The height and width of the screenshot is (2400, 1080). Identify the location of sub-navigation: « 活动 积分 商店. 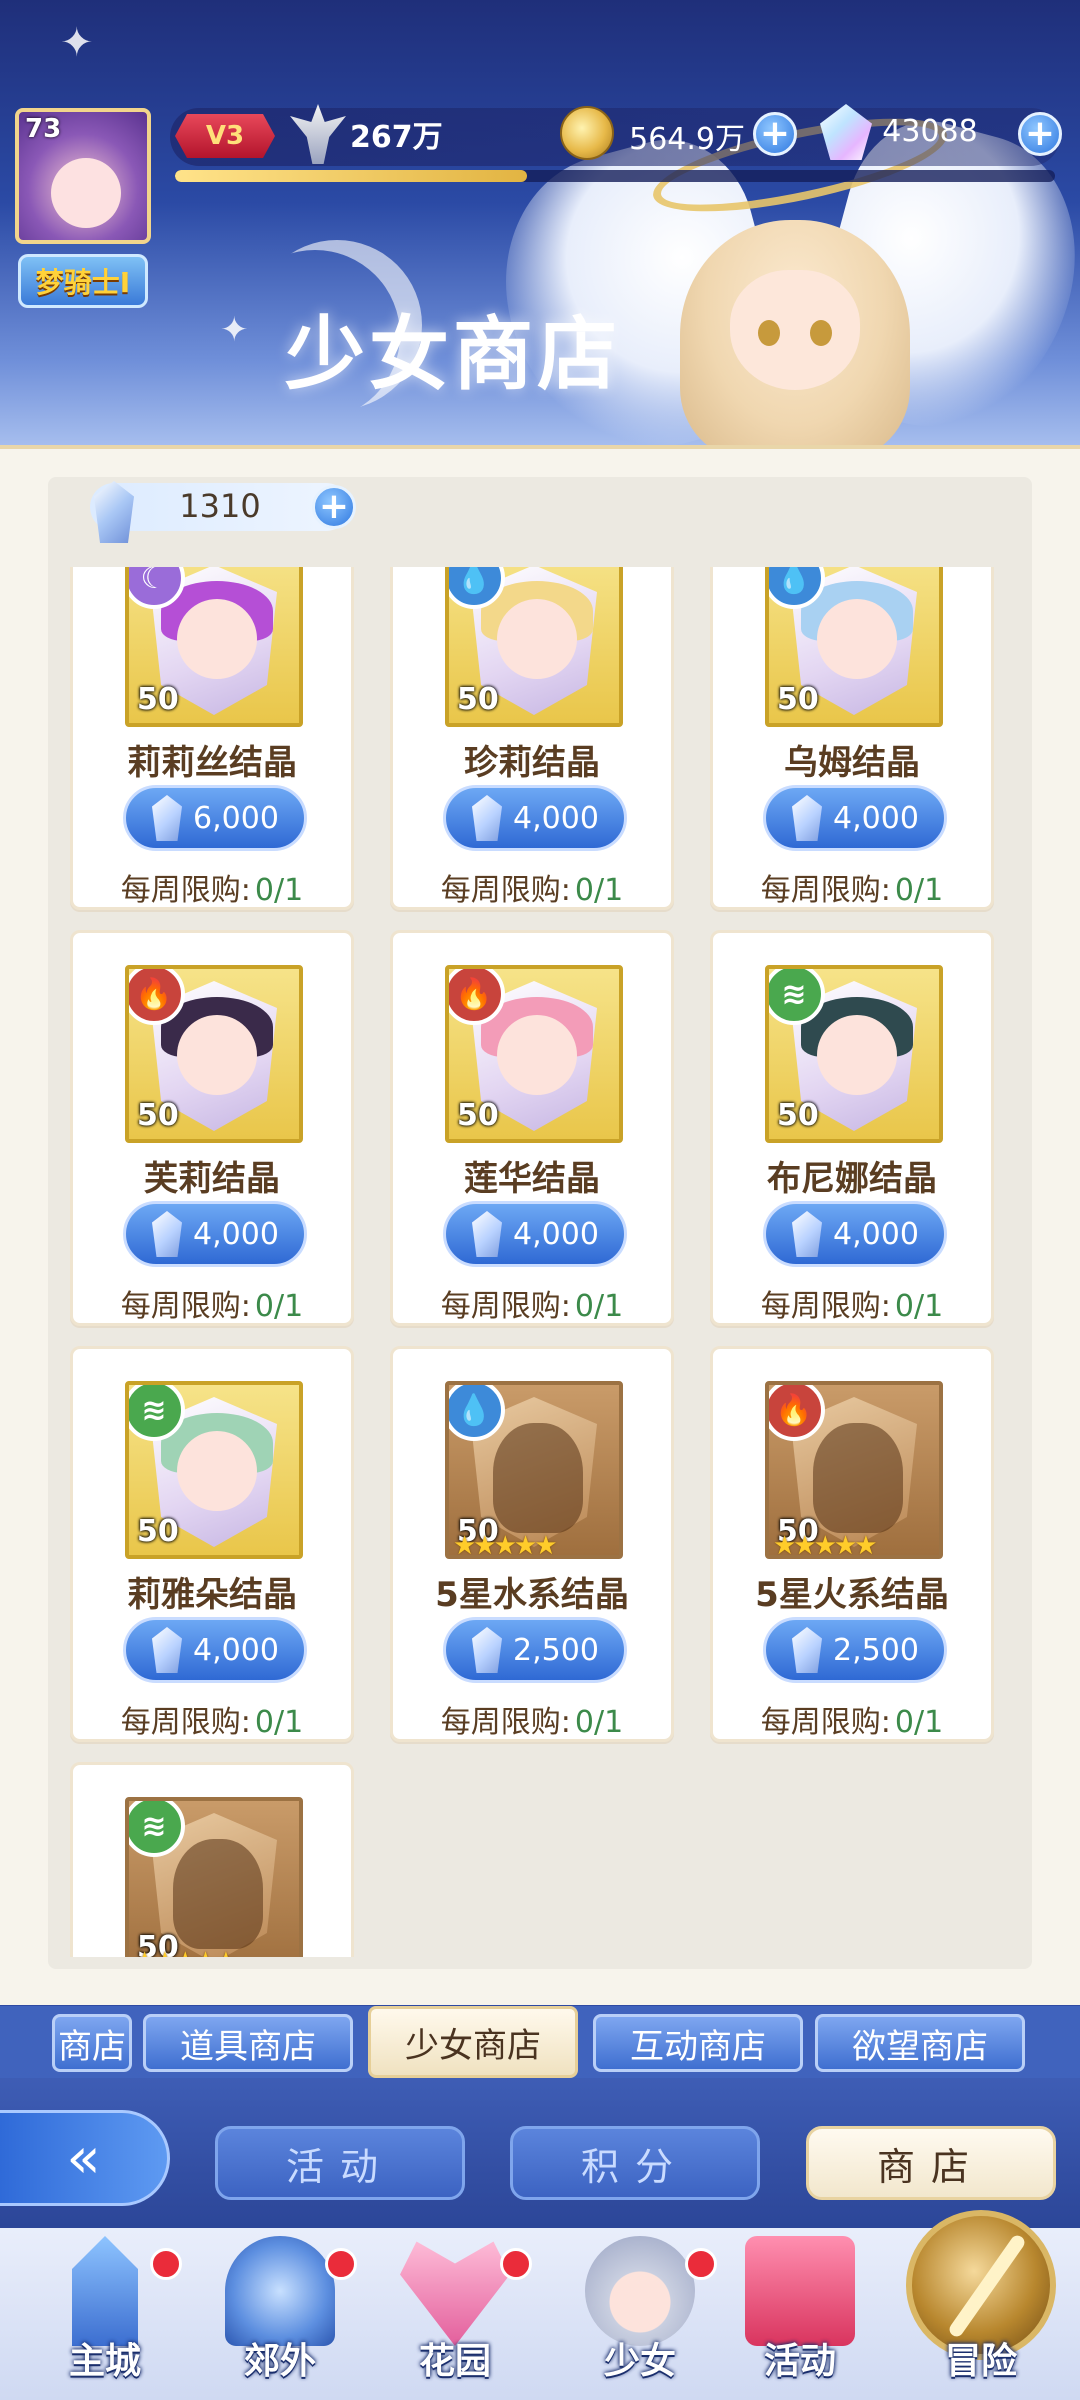
(540, 2153).